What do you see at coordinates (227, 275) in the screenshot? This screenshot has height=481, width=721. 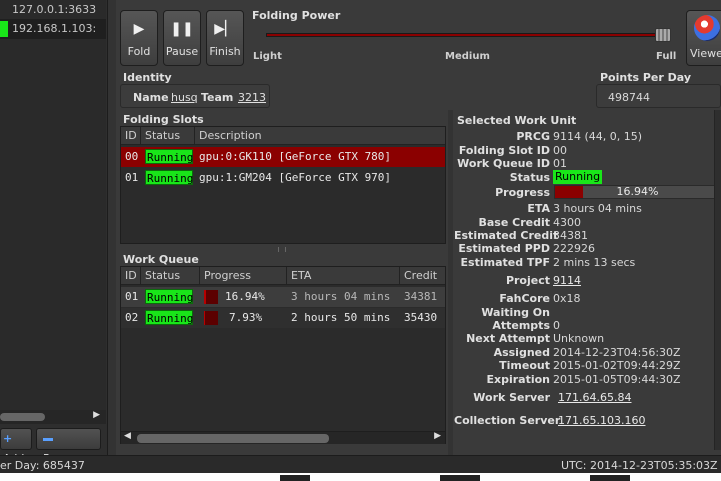 I see `column-header: Progress` at bounding box center [227, 275].